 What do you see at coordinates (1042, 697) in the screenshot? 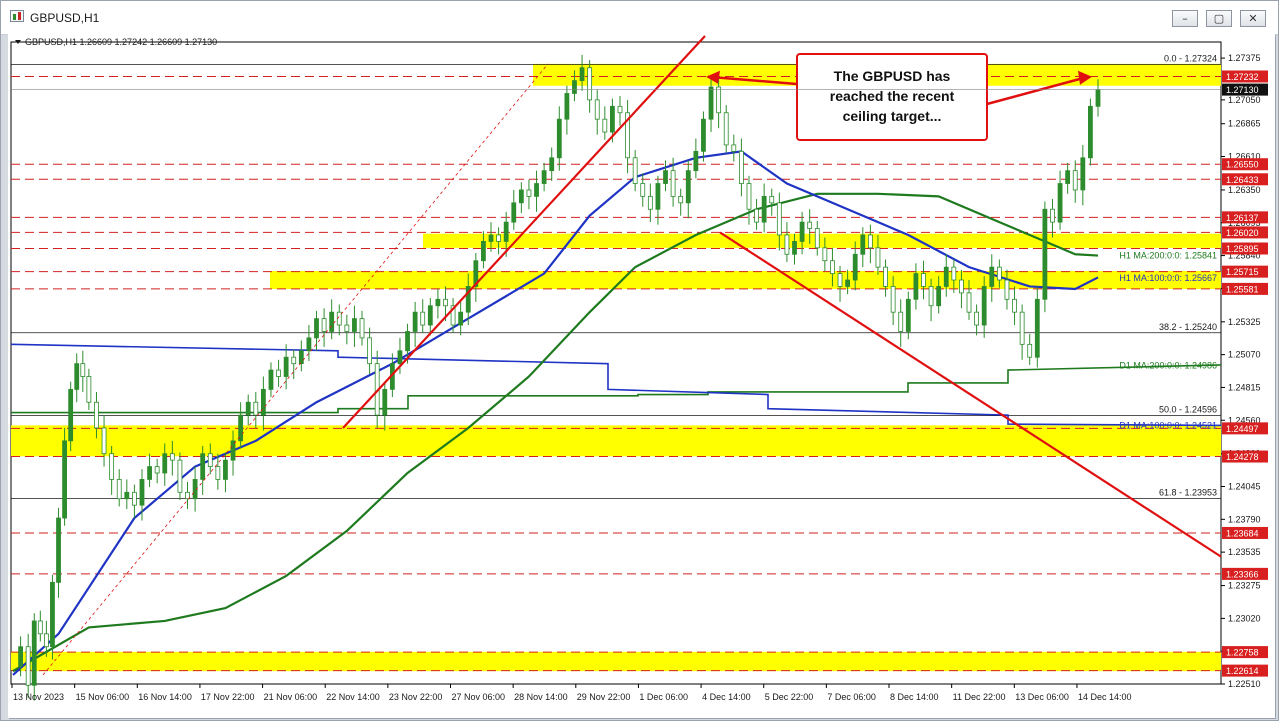
I see `x-tick-label: 13 Dec 06:00` at bounding box center [1042, 697].